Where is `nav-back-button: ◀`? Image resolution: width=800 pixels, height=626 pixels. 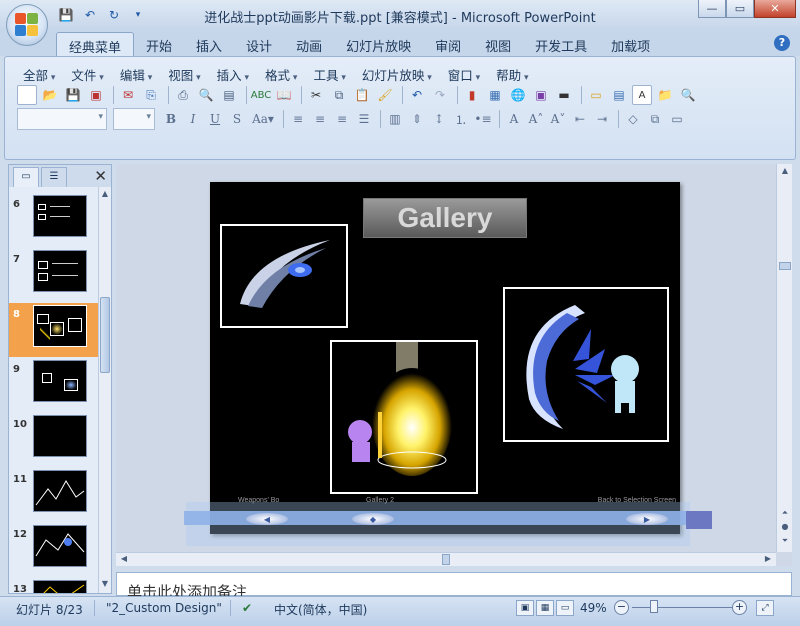 nav-back-button: ◀ is located at coordinates (267, 519).